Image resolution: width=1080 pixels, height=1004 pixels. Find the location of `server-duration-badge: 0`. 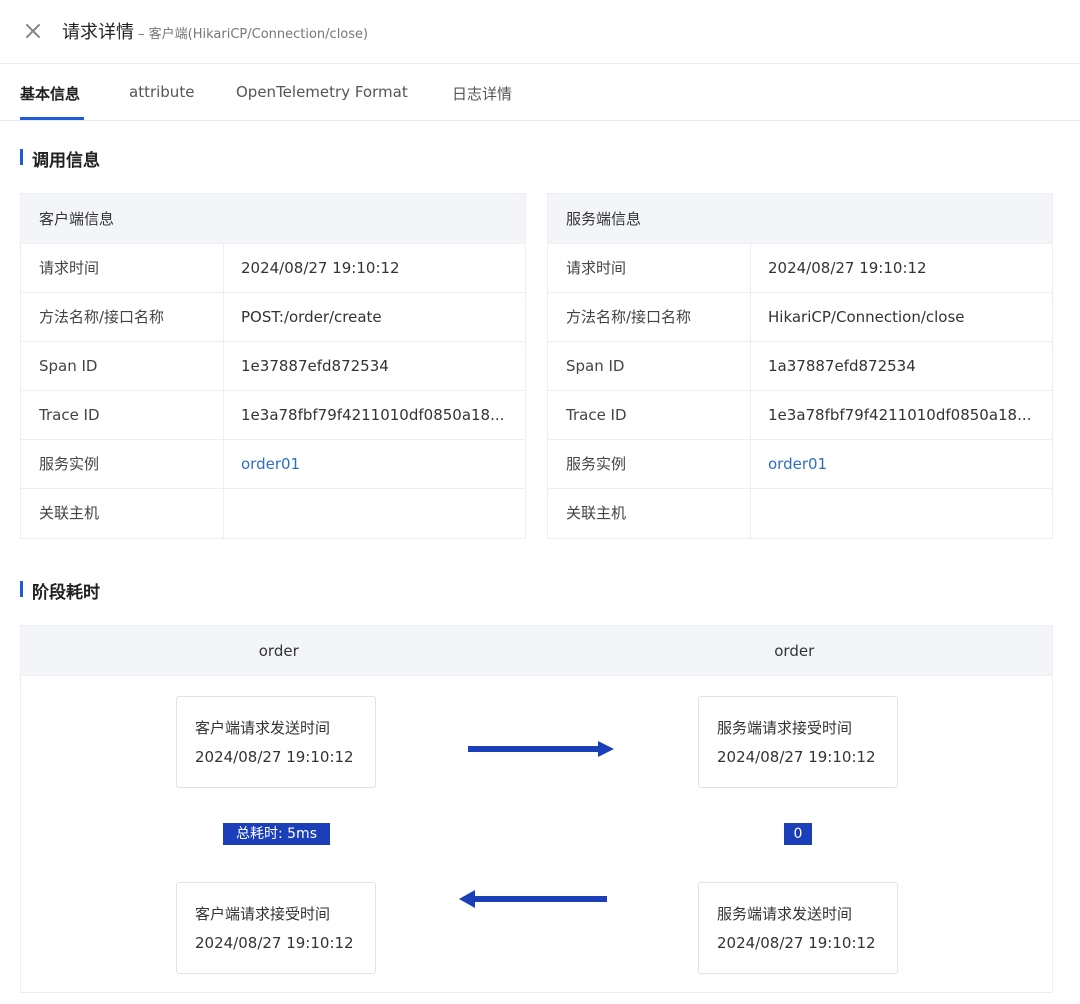

server-duration-badge: 0 is located at coordinates (798, 834).